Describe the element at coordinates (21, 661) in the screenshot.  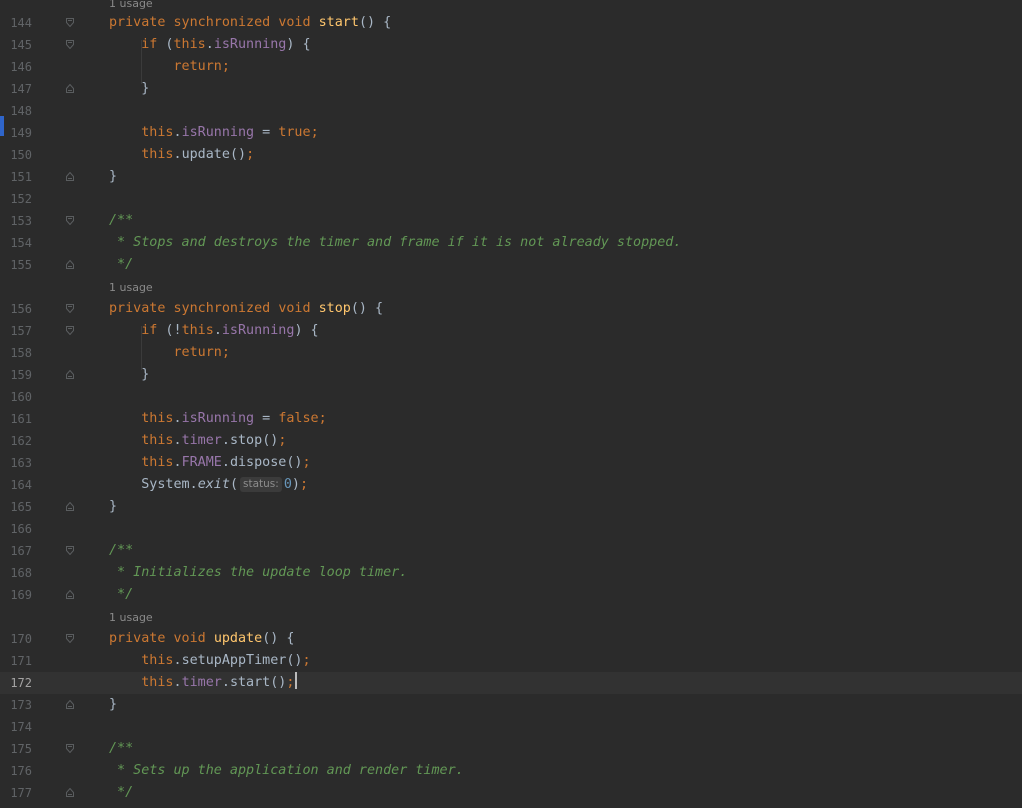
I see `line-number: 171` at that location.